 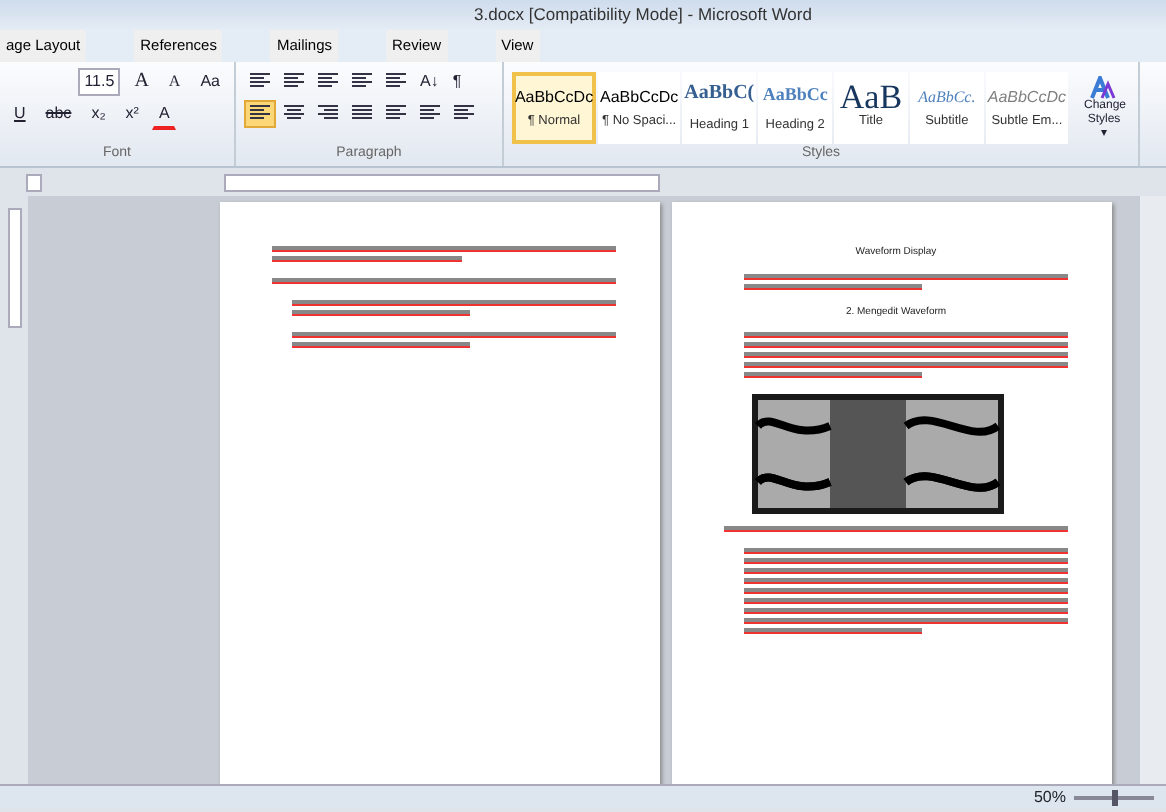 What do you see at coordinates (362, 113) in the screenshot?
I see `align-justify-icon` at bounding box center [362, 113].